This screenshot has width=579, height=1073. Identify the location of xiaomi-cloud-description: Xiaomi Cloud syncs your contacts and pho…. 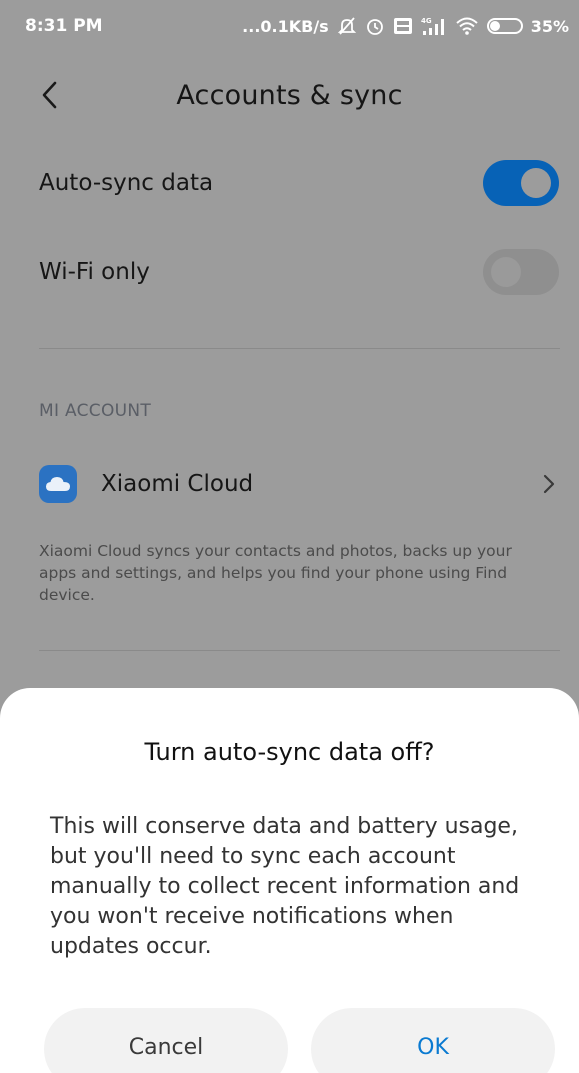
(275, 573).